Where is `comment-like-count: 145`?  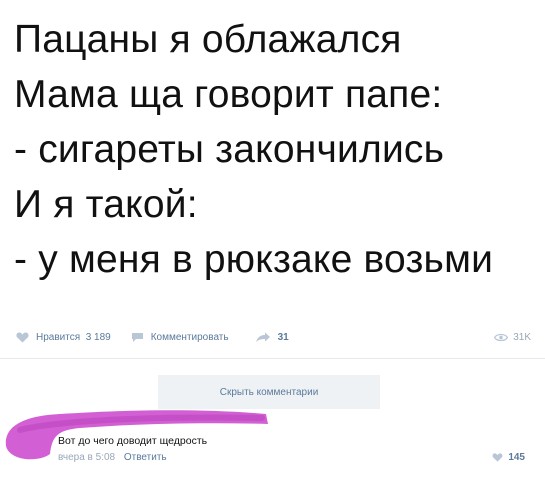
comment-like-count: 145 is located at coordinates (516, 457).